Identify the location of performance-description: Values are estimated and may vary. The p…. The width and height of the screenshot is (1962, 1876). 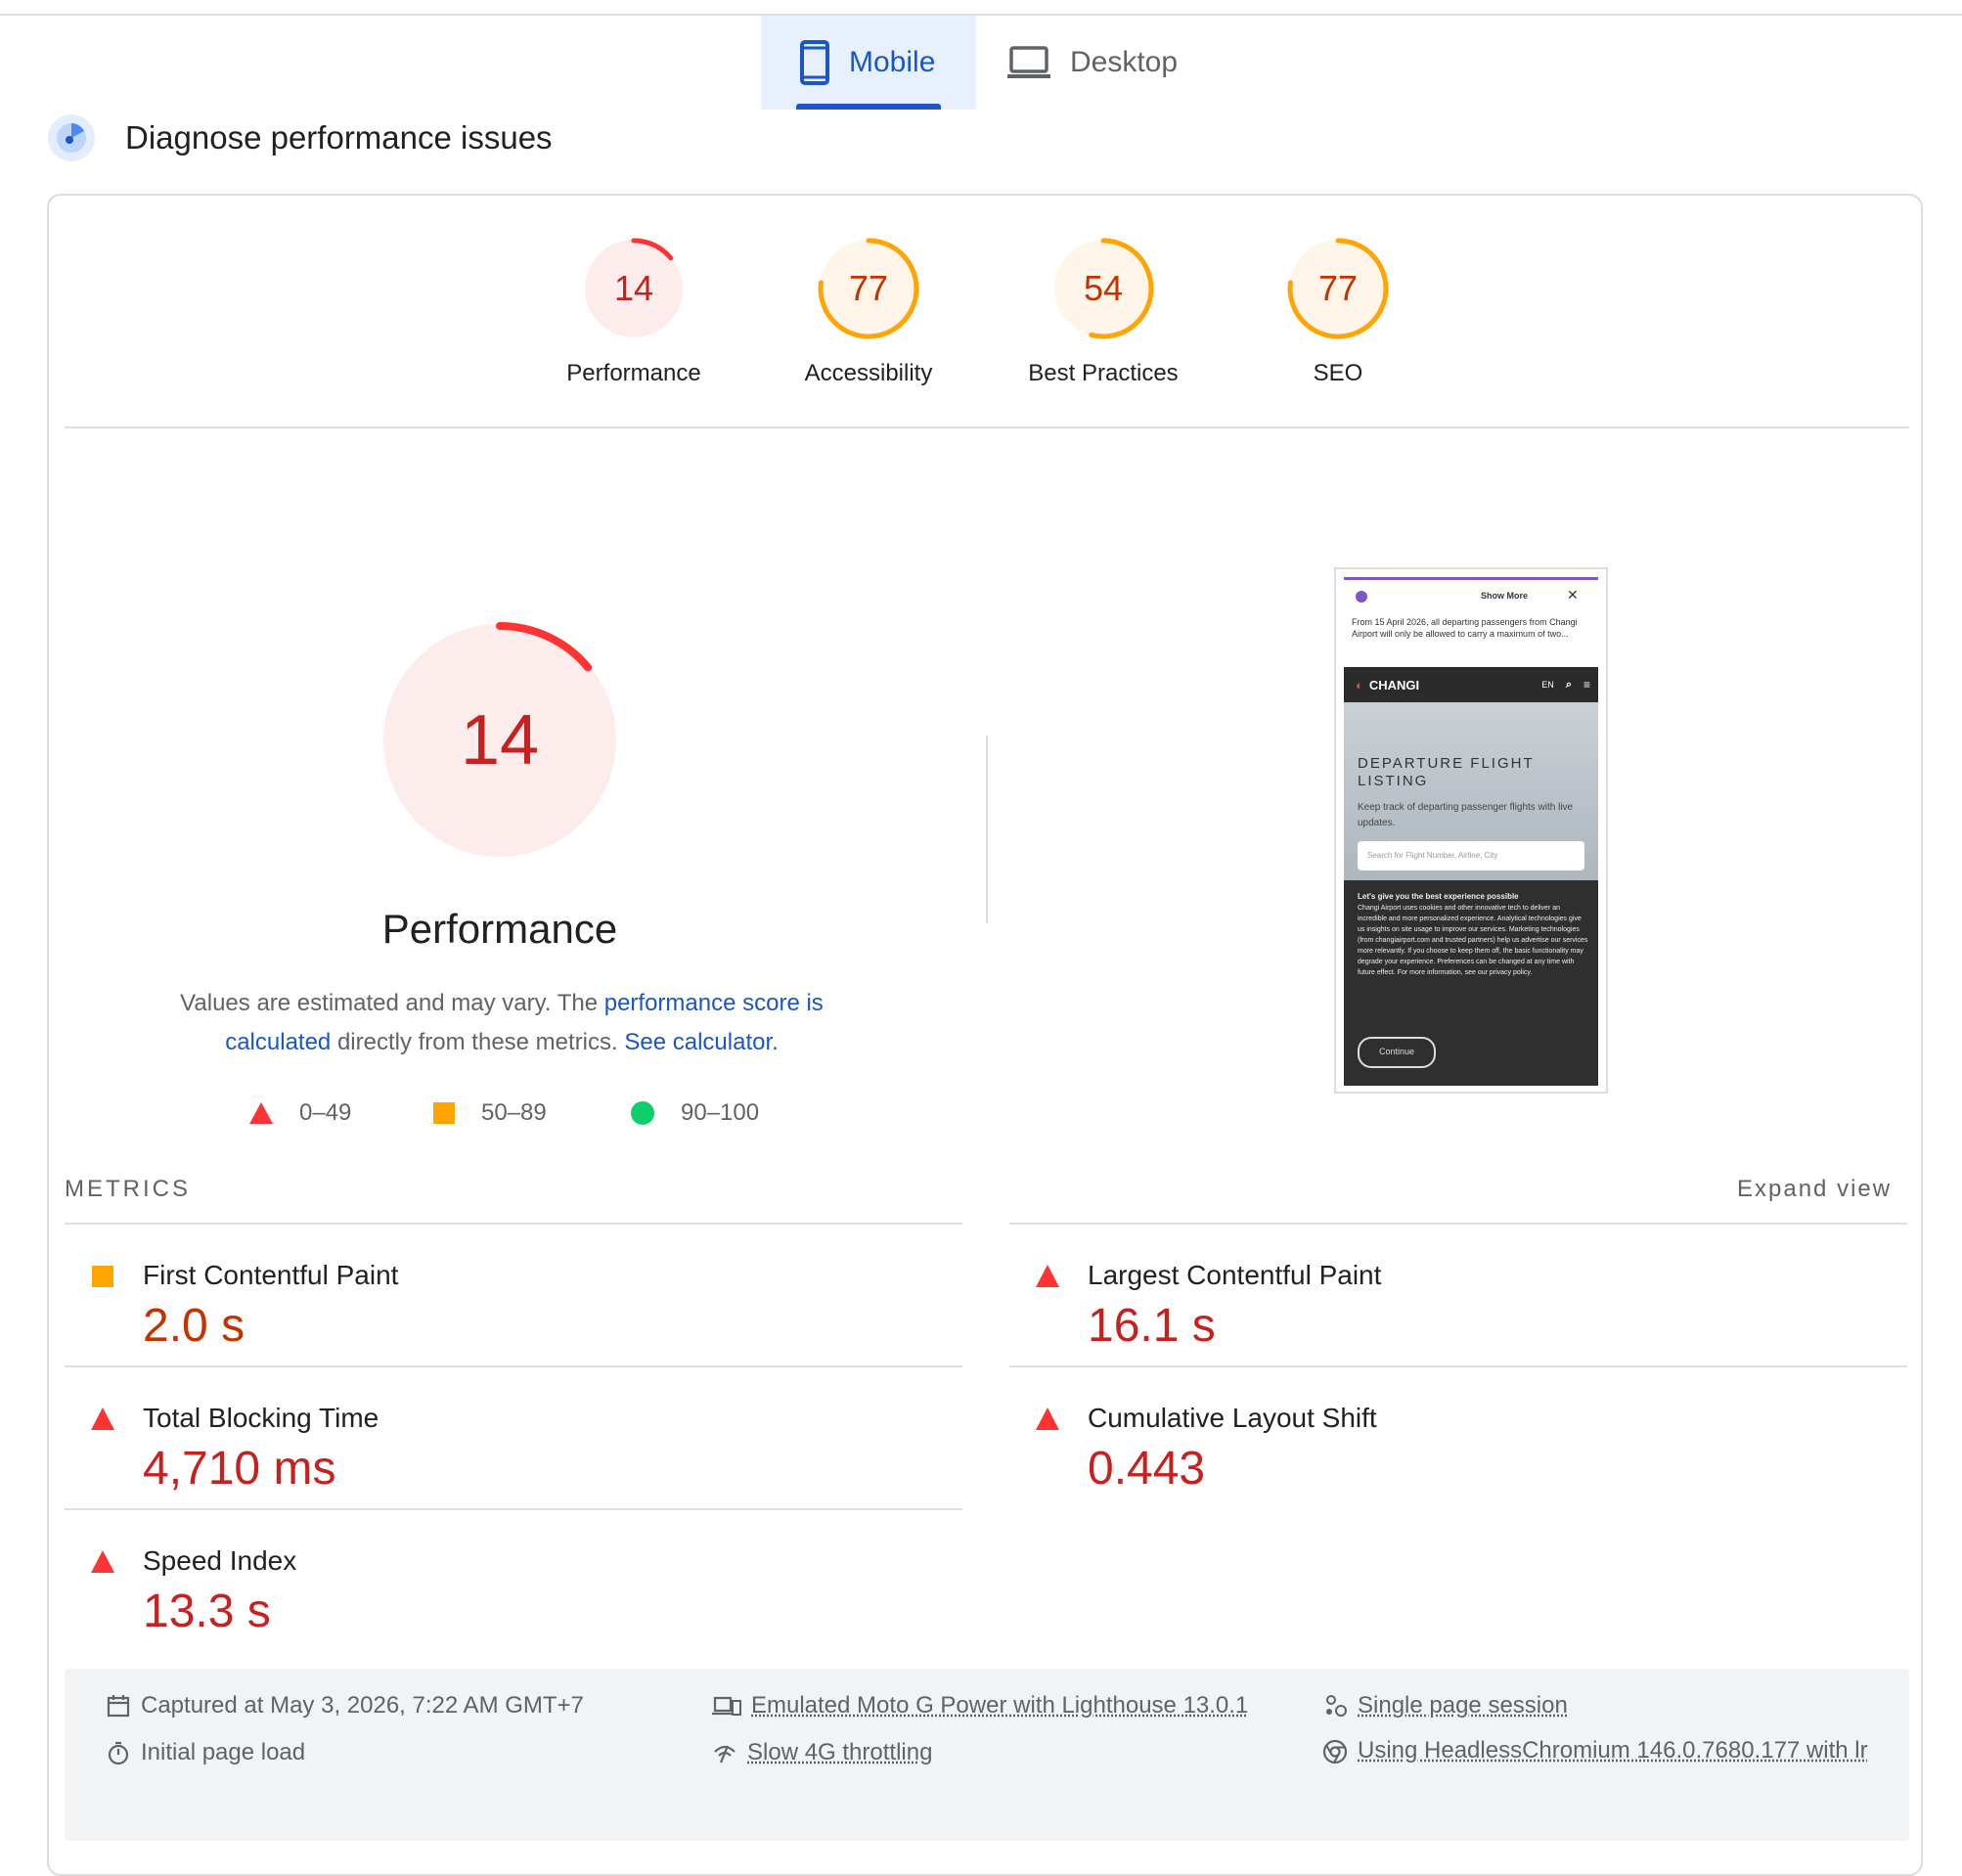
(502, 1023).